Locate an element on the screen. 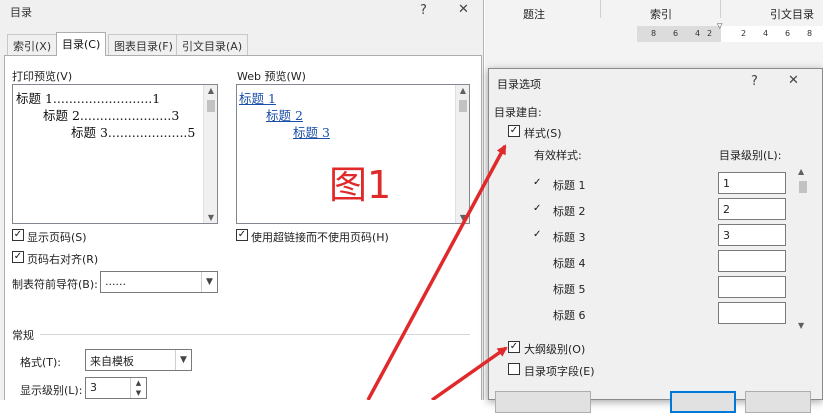  show-page-numbers-label: 显示页码(S) is located at coordinates (57, 237).